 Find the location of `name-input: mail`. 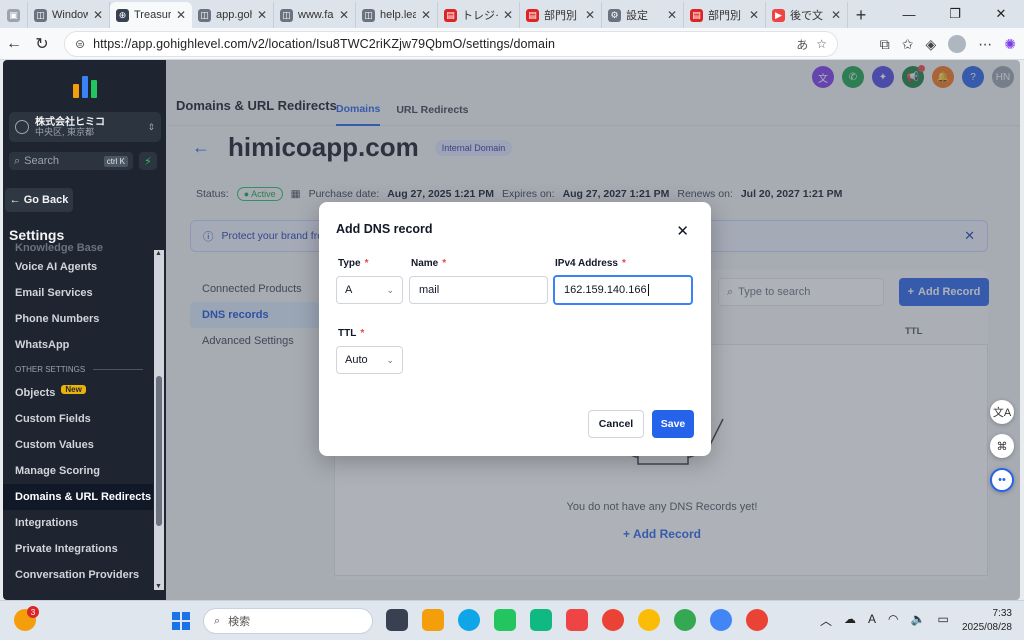

name-input: mail is located at coordinates (478, 290).